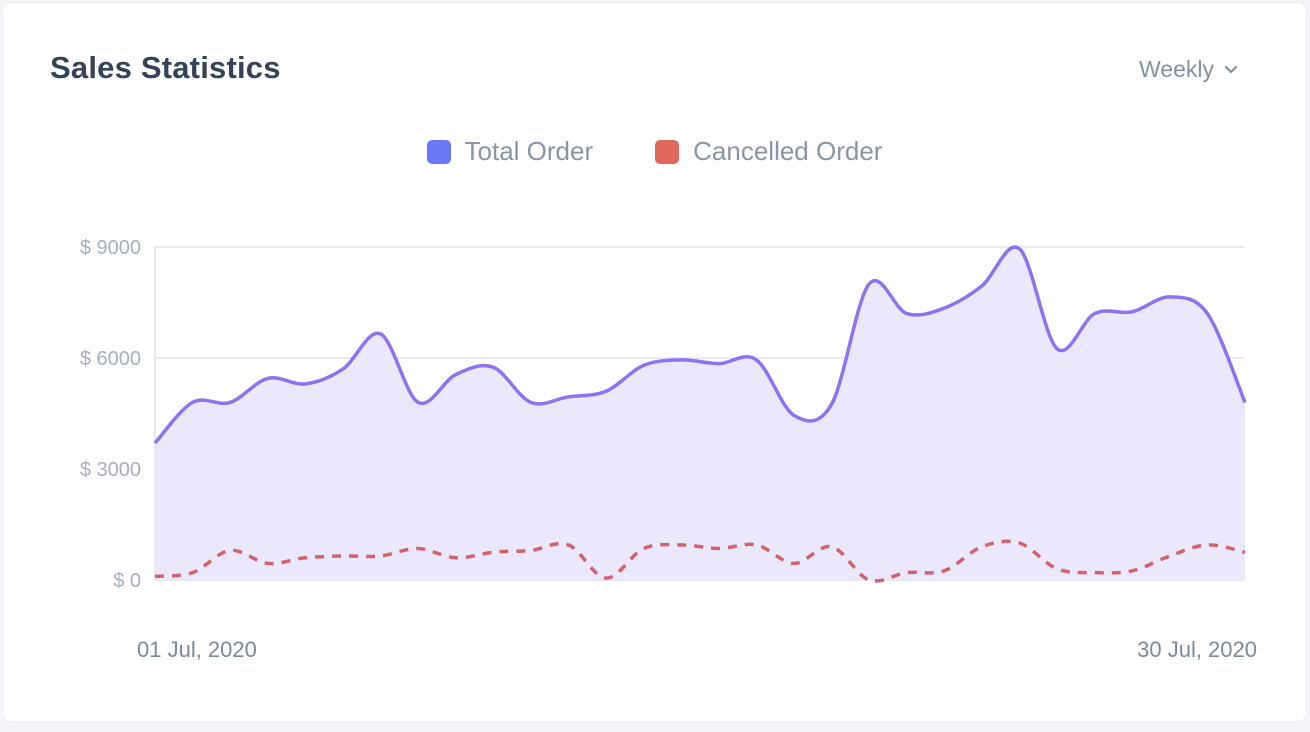  I want to click on x-tick-label: 01 Jul, 2020, so click(197, 649).